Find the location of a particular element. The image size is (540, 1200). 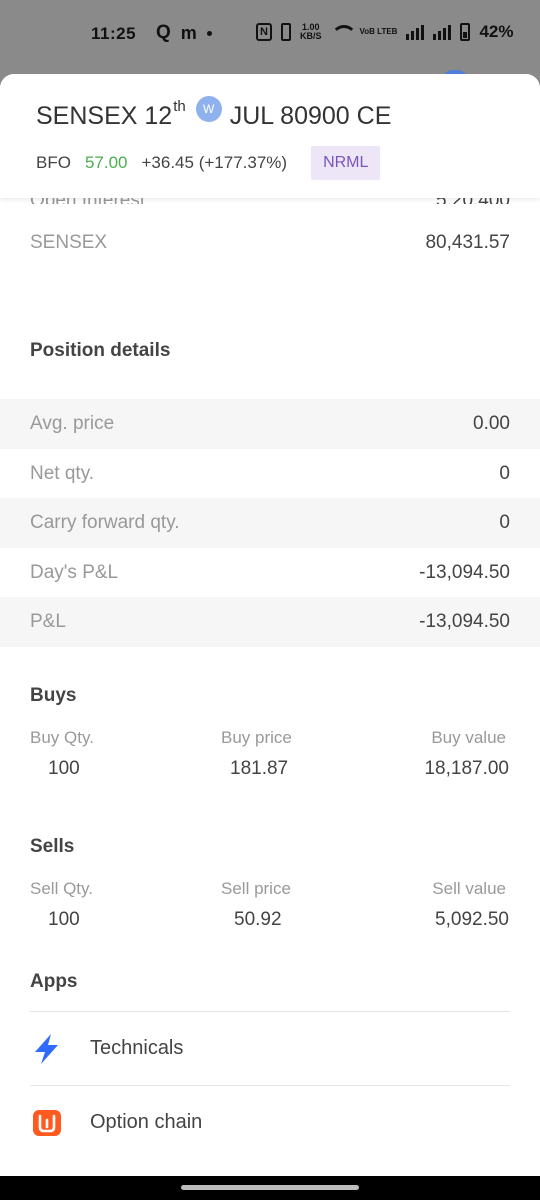

vibrate-icon is located at coordinates (286, 32).